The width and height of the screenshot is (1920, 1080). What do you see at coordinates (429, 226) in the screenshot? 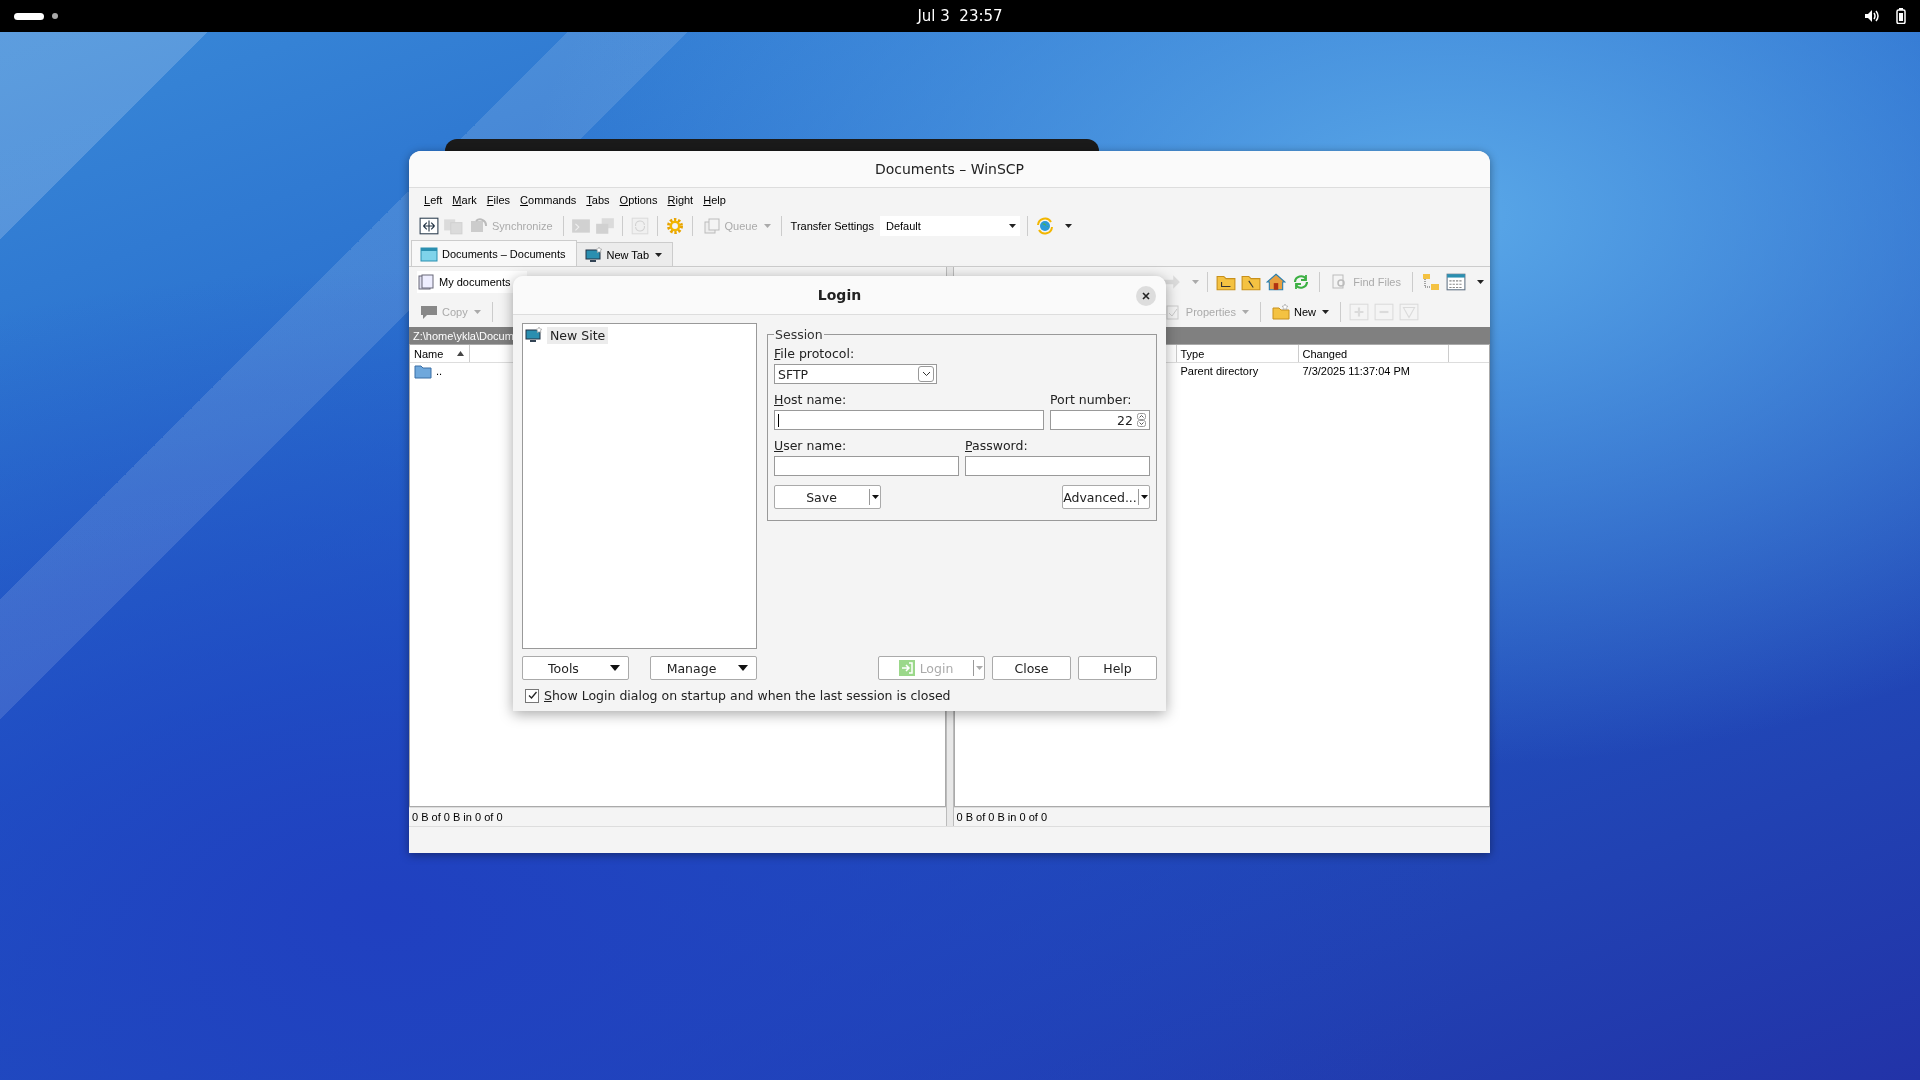
I see `compare-directories-icon` at bounding box center [429, 226].